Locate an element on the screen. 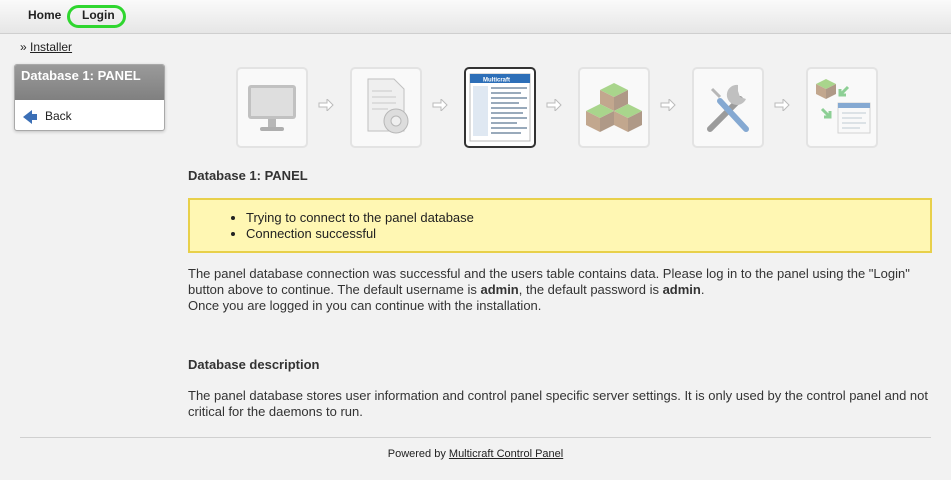 This screenshot has height=480, width=951. multicraft-screenshot-icon: Multicraft is located at coordinates (500, 107).